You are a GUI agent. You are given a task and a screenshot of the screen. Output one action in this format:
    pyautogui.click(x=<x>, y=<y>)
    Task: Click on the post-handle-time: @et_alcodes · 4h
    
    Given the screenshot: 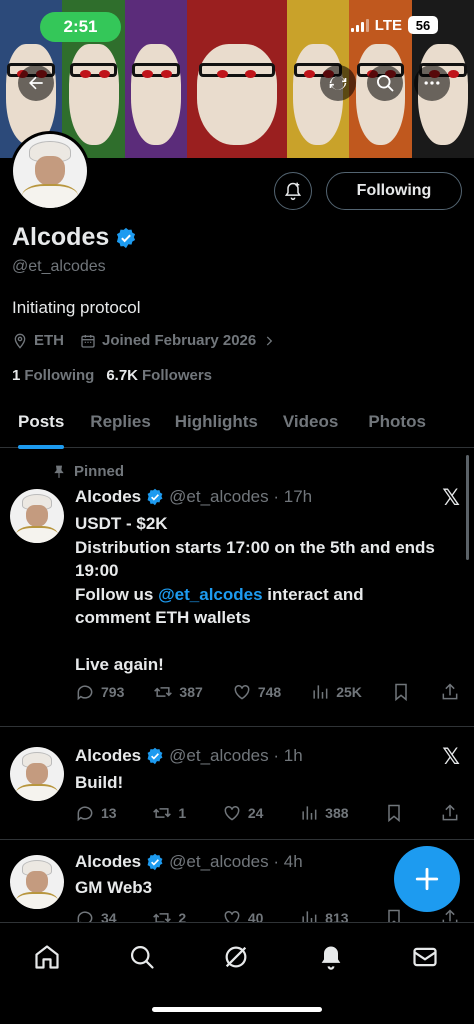 What is the action you would take?
    pyautogui.click(x=236, y=861)
    